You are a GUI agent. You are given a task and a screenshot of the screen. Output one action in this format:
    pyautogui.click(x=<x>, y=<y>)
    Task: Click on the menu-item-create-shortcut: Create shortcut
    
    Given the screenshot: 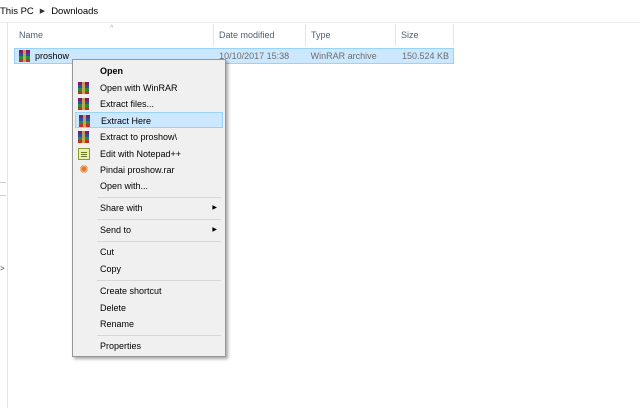 What is the action you would take?
    pyautogui.click(x=149, y=291)
    